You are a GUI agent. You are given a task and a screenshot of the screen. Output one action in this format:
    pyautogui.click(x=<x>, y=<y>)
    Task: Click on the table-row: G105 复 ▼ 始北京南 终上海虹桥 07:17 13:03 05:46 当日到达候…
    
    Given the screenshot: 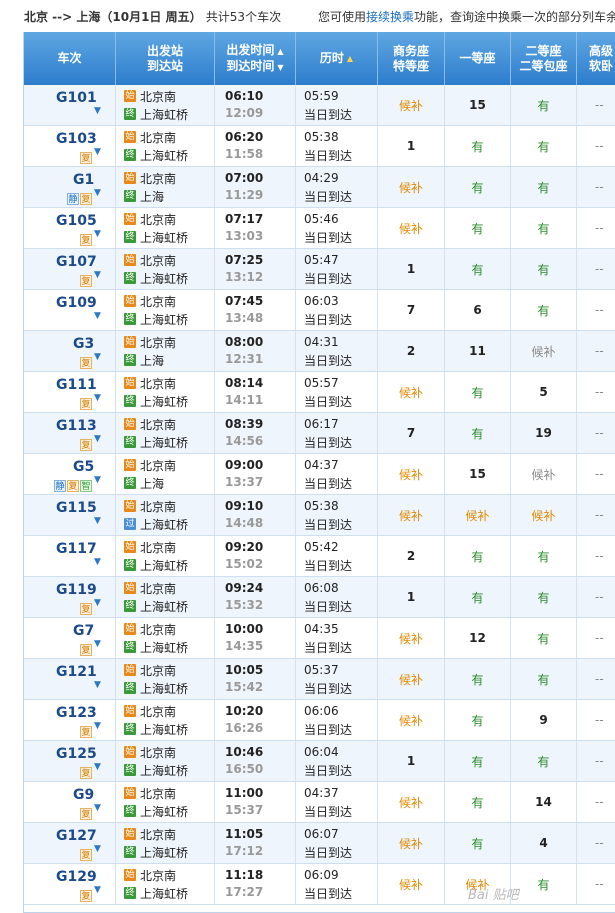 What is the action you would take?
    pyautogui.click(x=319, y=228)
    